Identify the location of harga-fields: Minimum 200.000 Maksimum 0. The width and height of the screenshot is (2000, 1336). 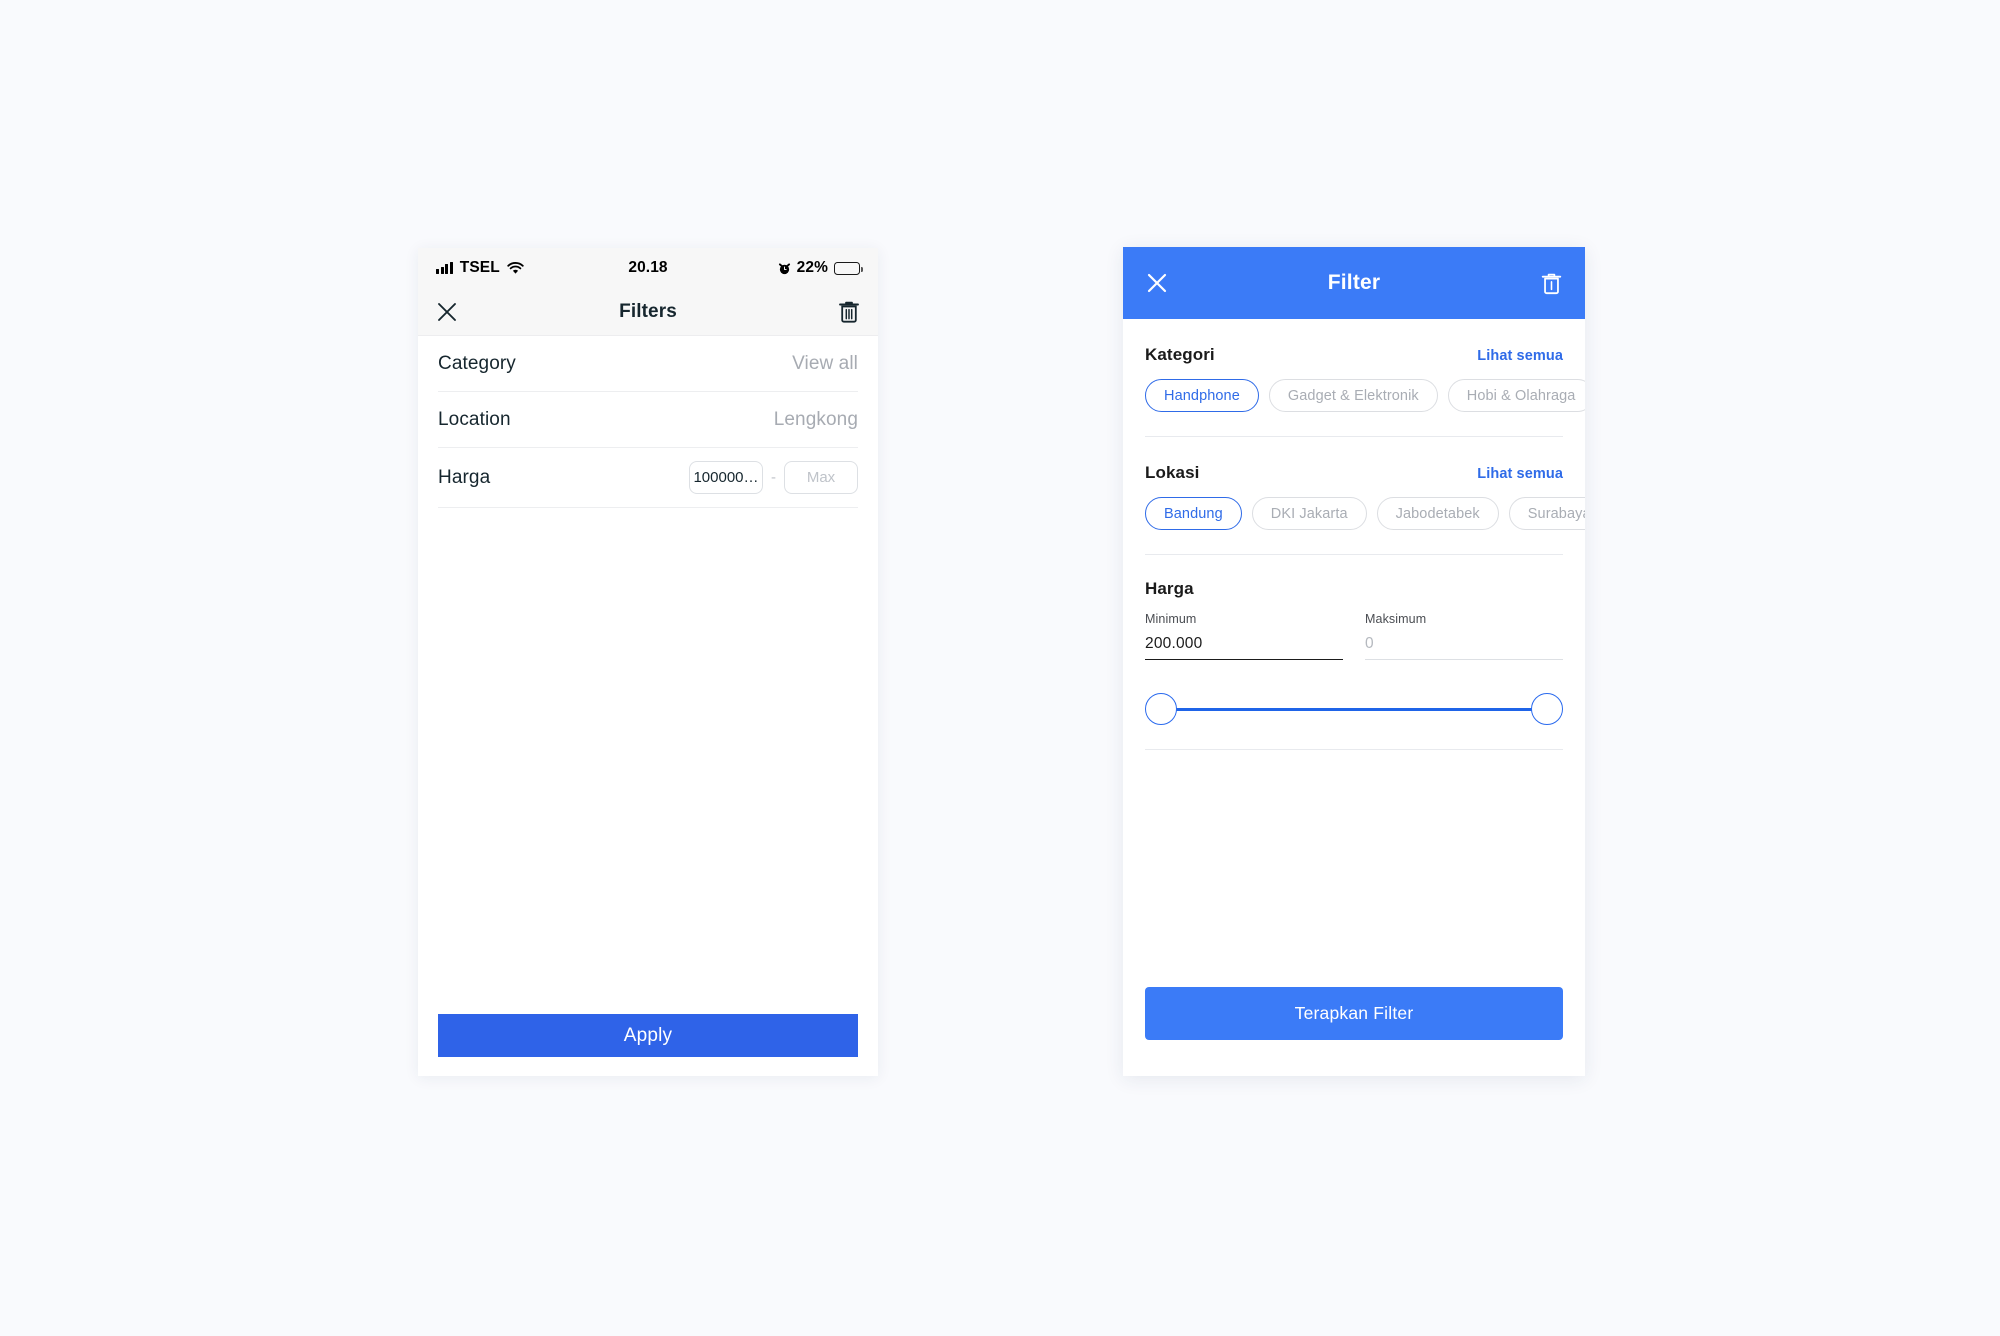
(1354, 636).